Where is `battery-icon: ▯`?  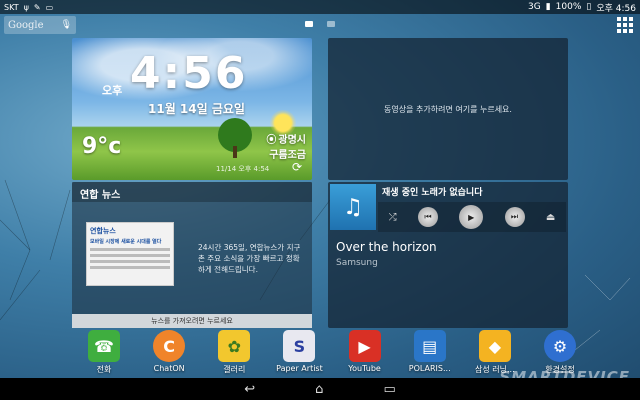
battery-icon: ▯ is located at coordinates (589, 7).